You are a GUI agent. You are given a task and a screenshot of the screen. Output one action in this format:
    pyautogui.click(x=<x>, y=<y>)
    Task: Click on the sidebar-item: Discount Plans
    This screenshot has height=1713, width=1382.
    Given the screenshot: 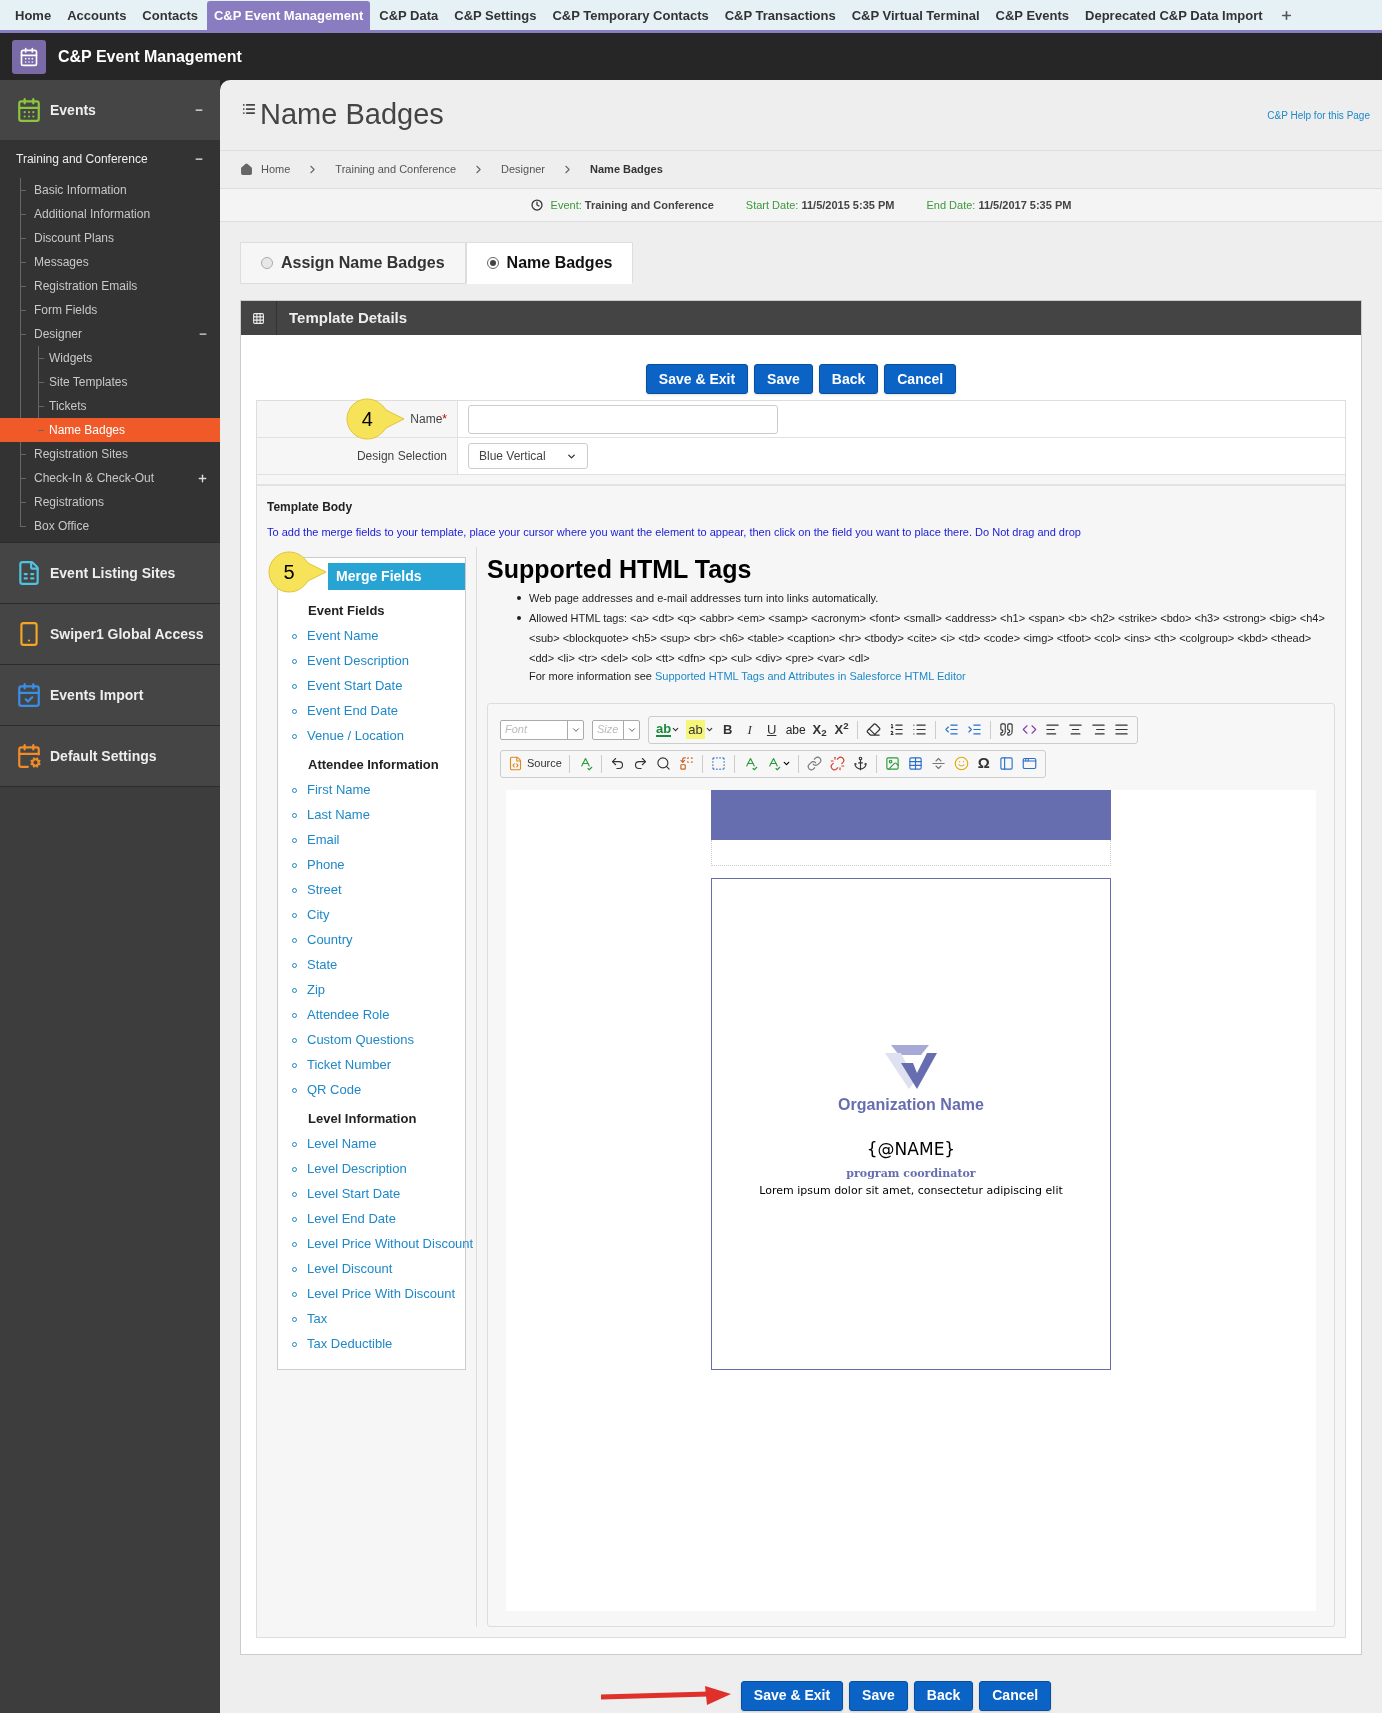 What is the action you would take?
    pyautogui.click(x=110, y=238)
    